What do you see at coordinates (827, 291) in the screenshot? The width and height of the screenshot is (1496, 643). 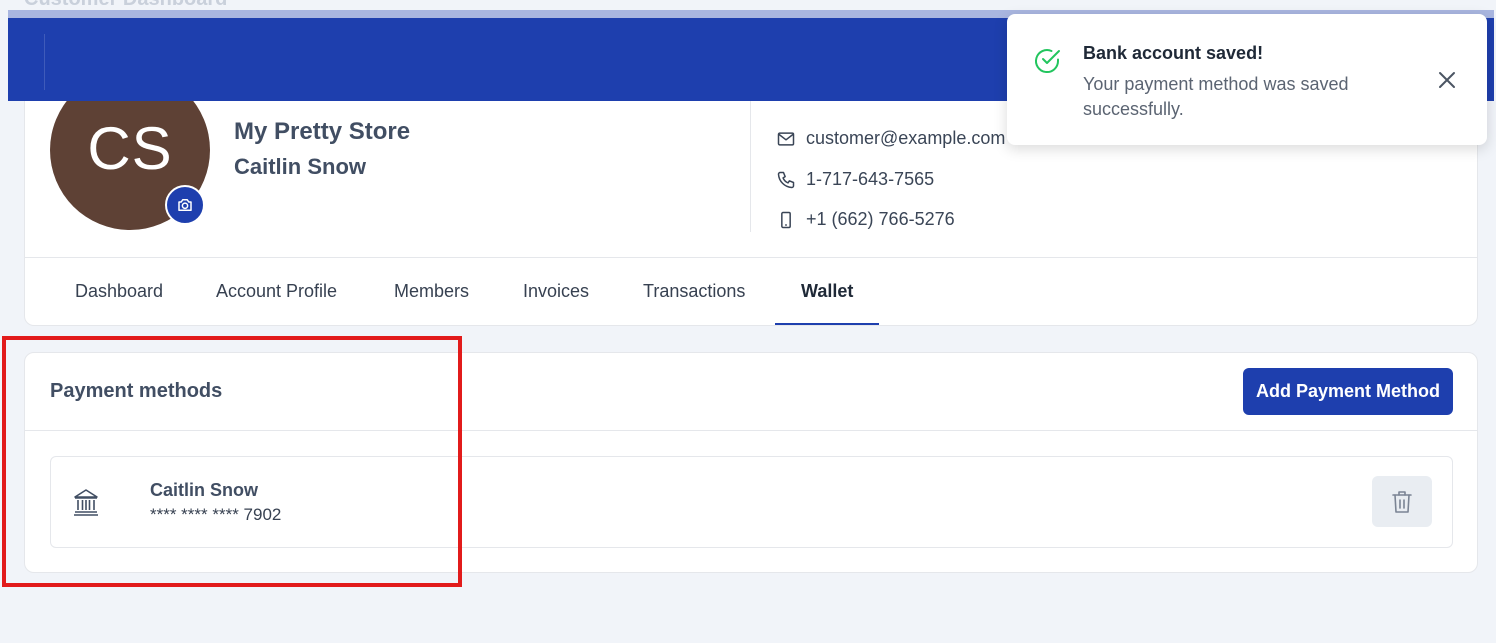 I see `tab-wallet: Wallet` at bounding box center [827, 291].